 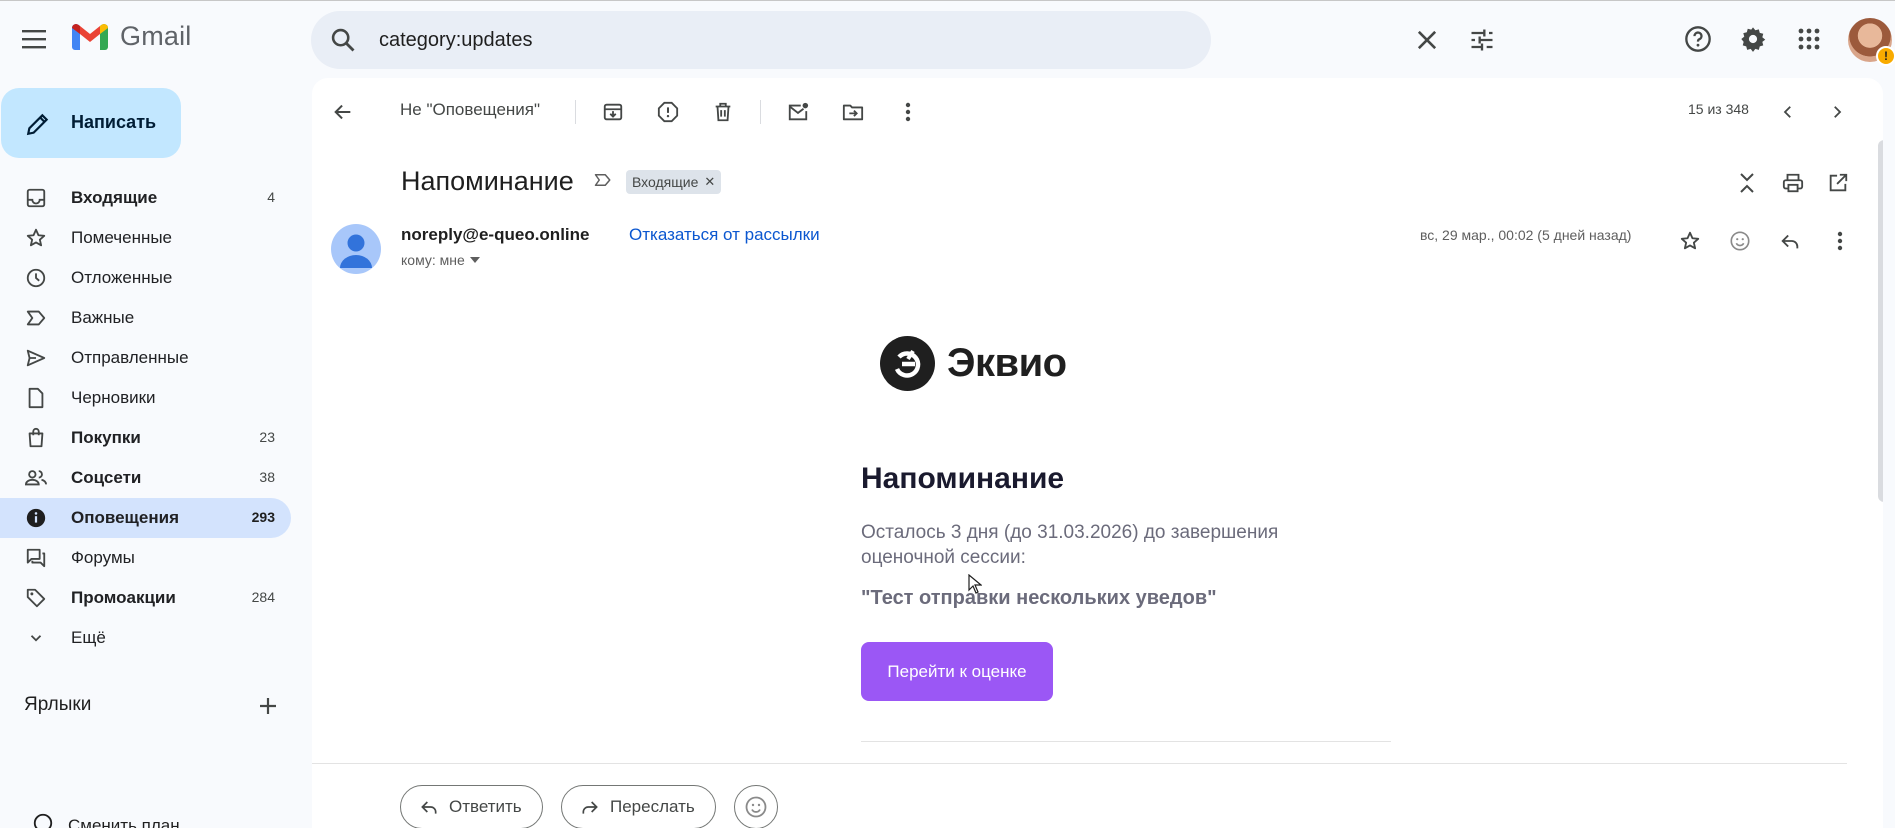 What do you see at coordinates (957, 671) in the screenshot?
I see `go-to-assessment-button: Перейти к оценке` at bounding box center [957, 671].